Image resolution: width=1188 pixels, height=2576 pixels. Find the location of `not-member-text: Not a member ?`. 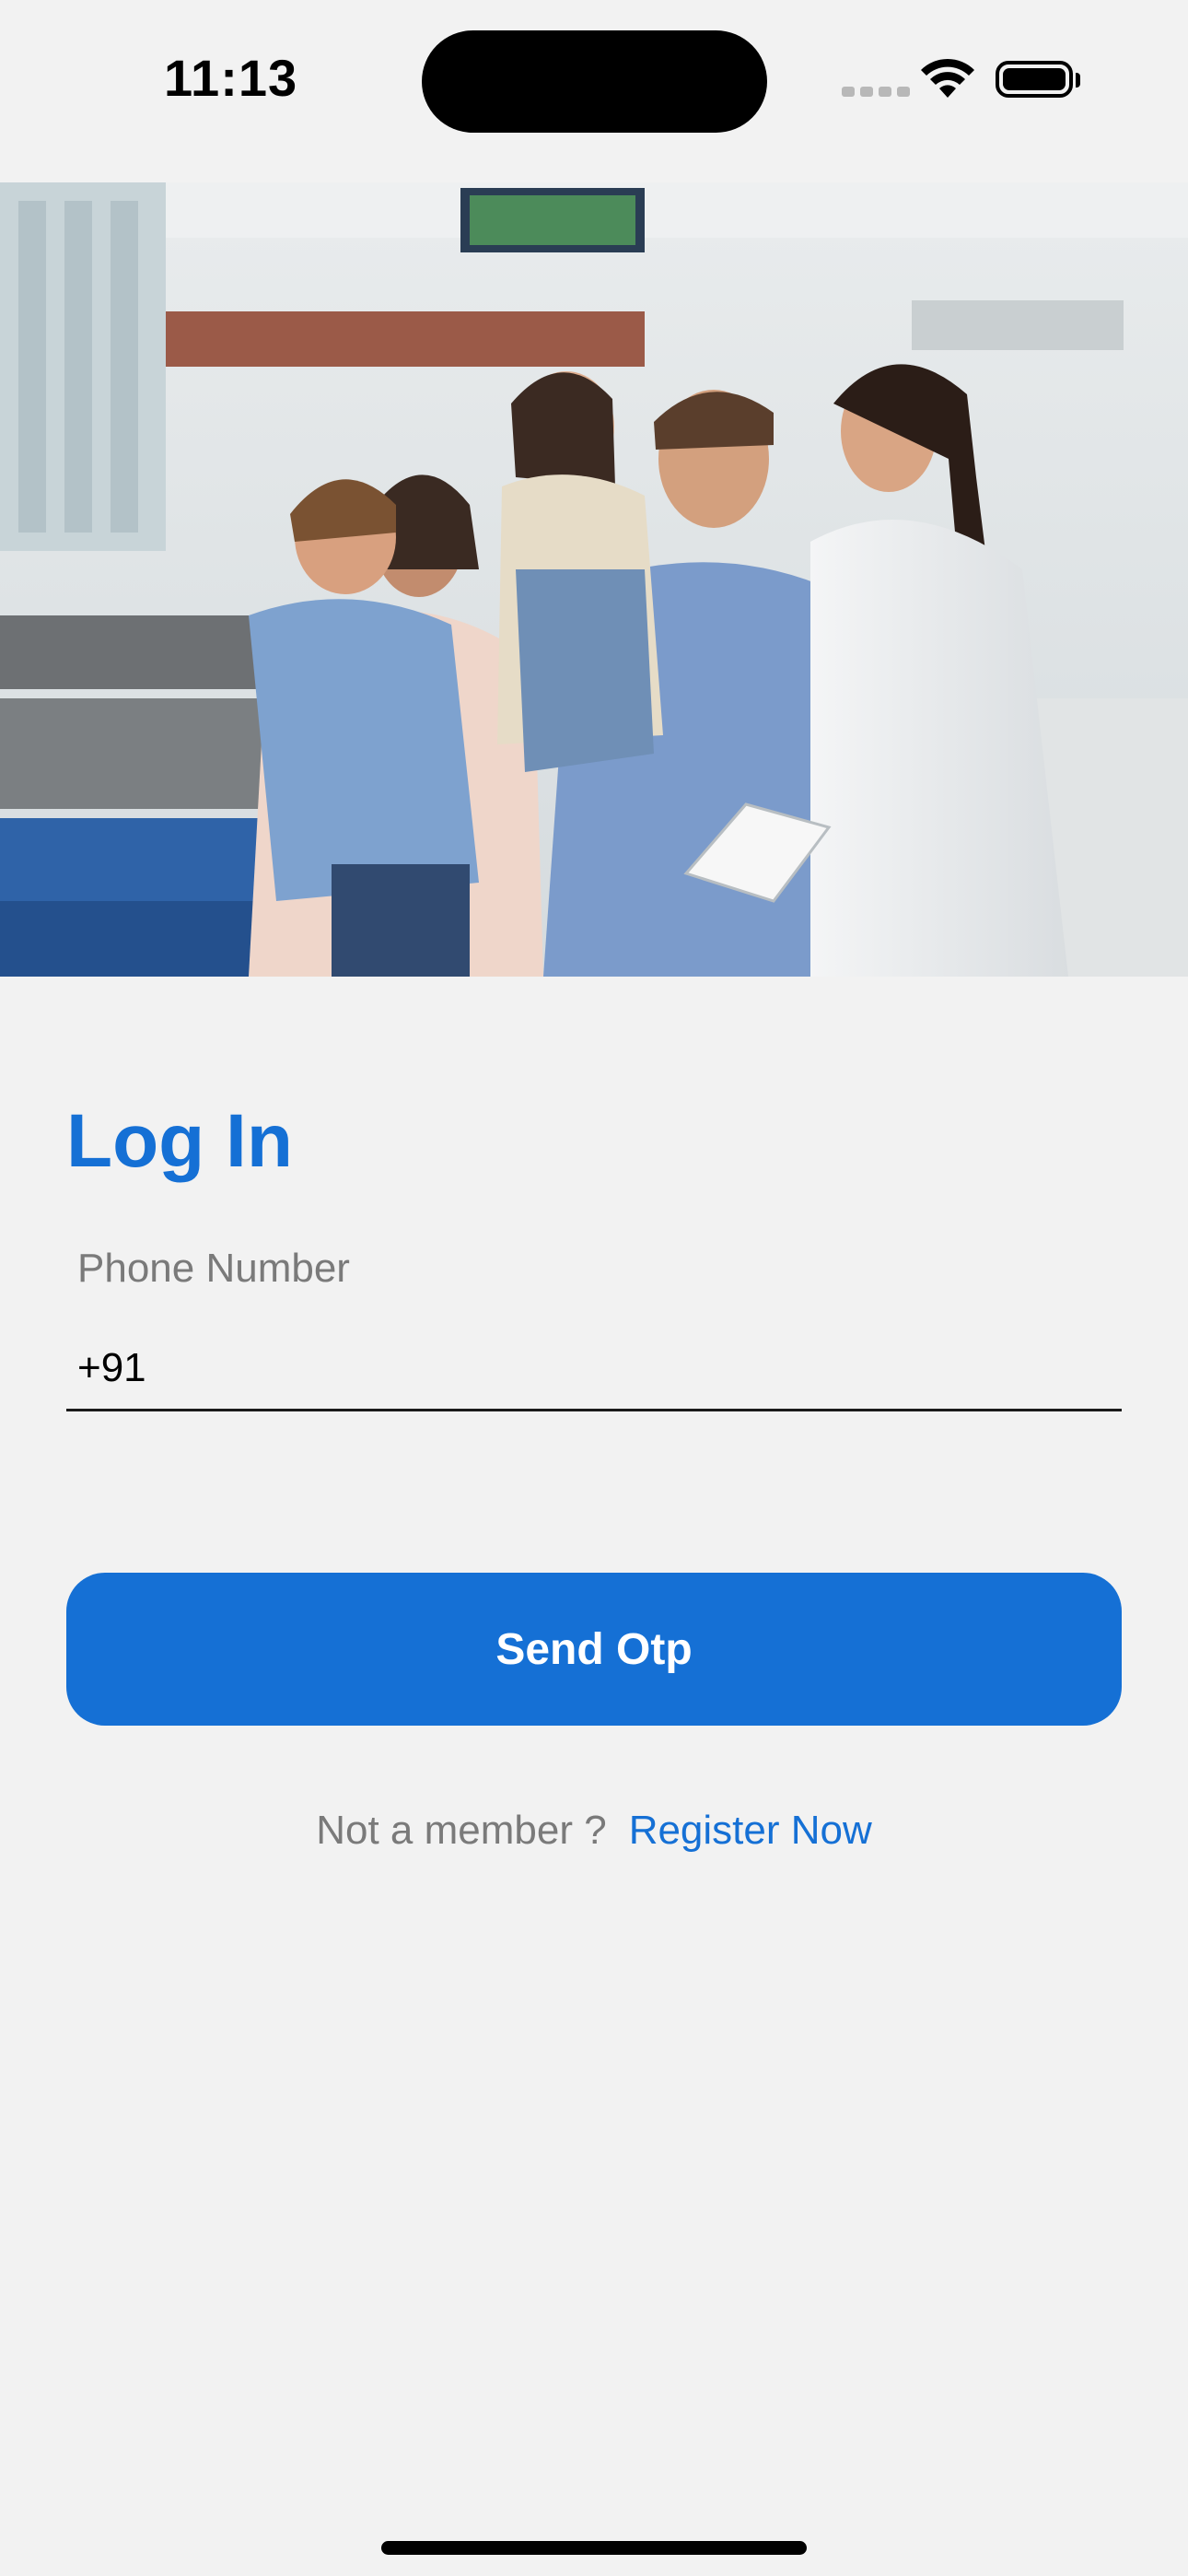

not-member-text: Not a member ? is located at coordinates (461, 1830).